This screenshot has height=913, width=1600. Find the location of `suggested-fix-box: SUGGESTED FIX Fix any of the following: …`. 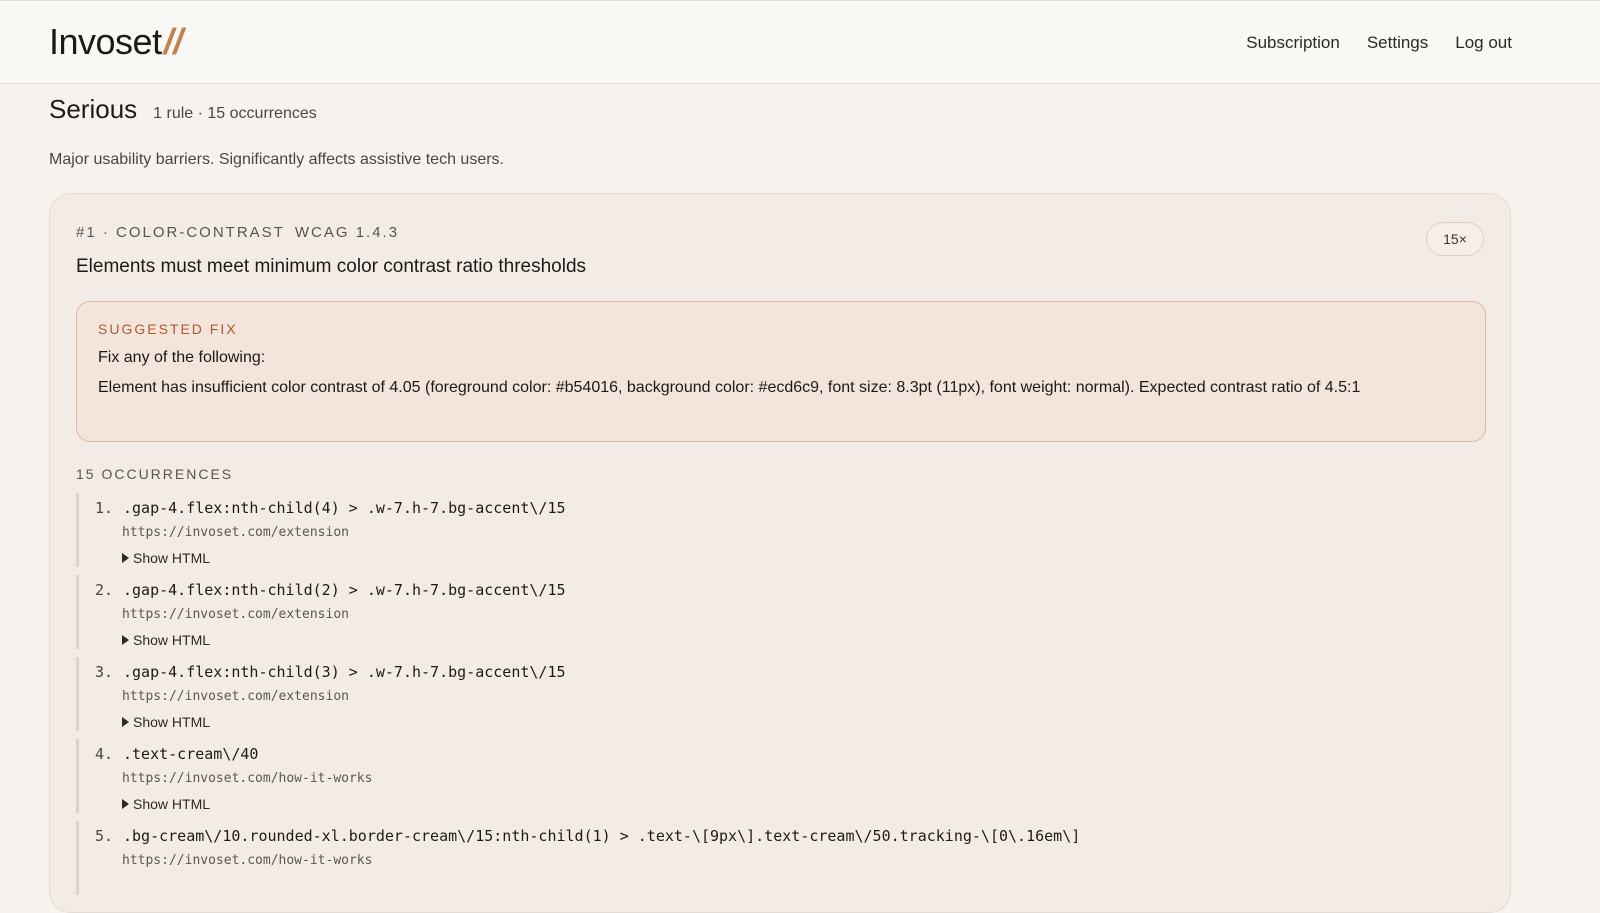

suggested-fix-box: SUGGESTED FIX Fix any of the following: … is located at coordinates (781, 371).